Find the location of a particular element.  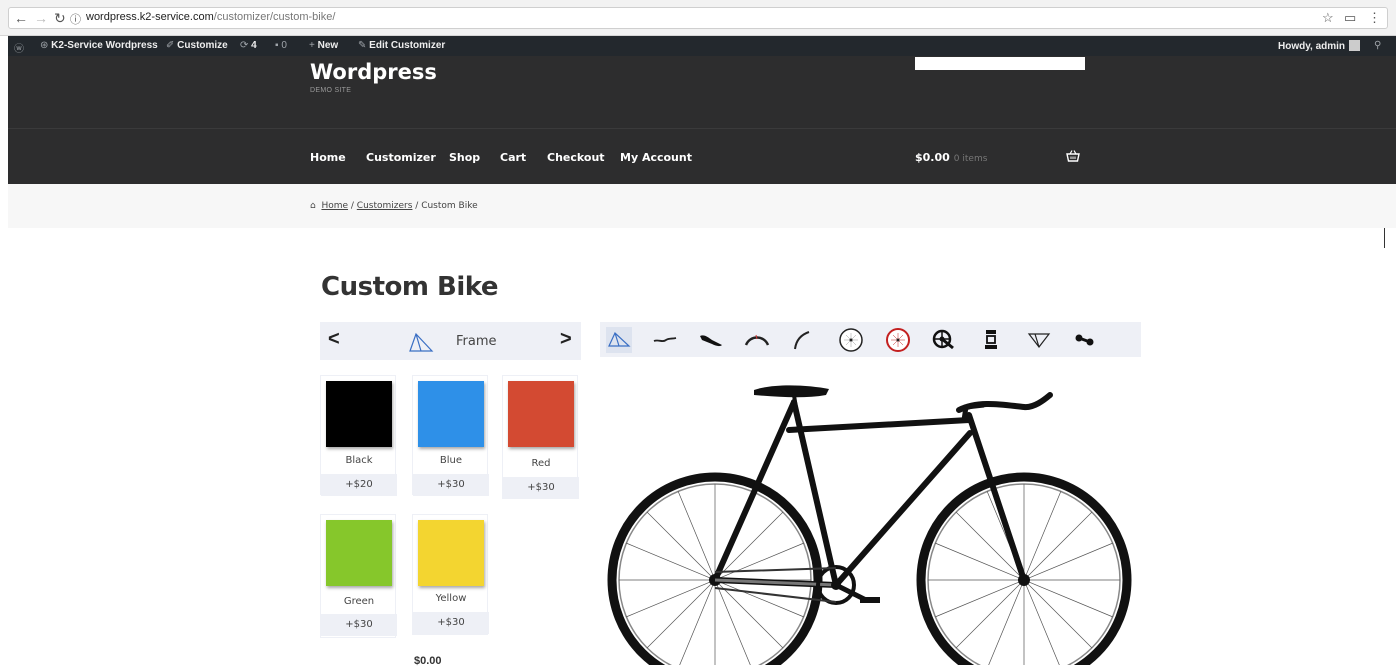

avatar is located at coordinates (1355, 45).